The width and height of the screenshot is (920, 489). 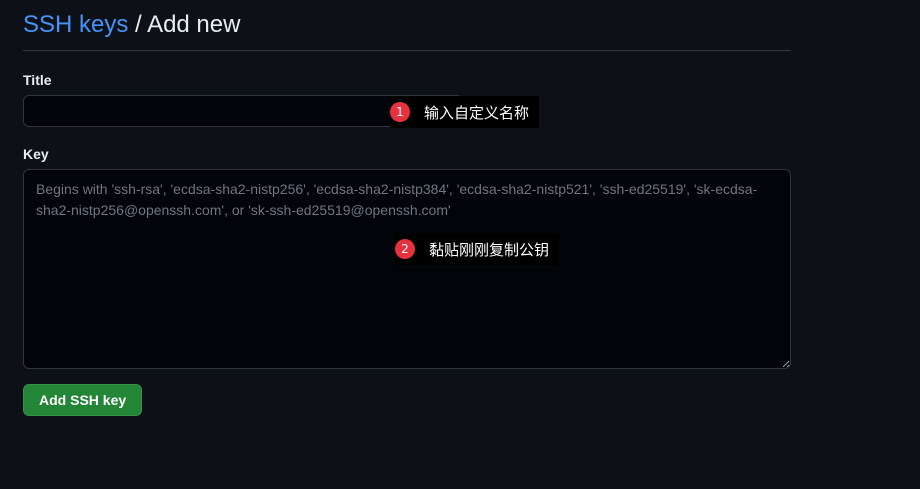 I want to click on page-header: SSH keys / Add new, so click(x=407, y=25).